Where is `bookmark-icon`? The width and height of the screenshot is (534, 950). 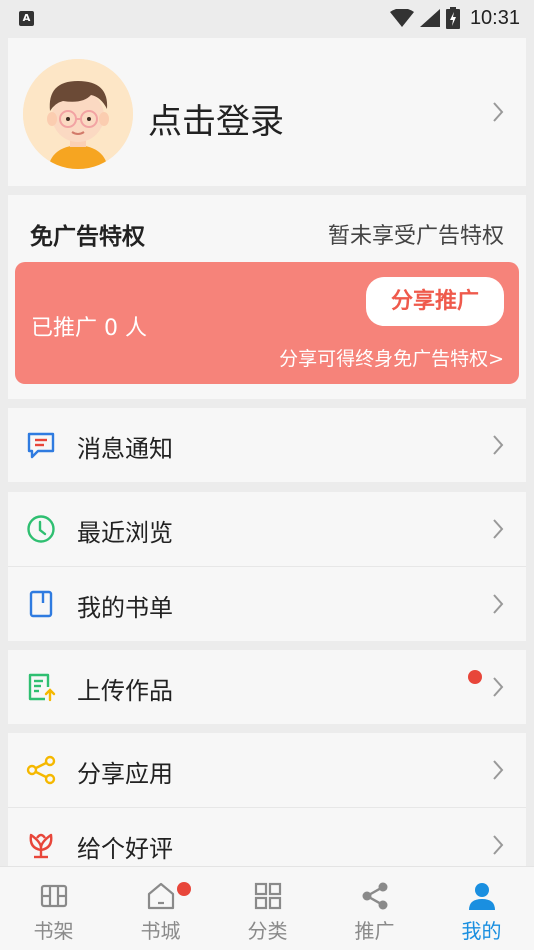
bookmark-icon is located at coordinates (41, 604).